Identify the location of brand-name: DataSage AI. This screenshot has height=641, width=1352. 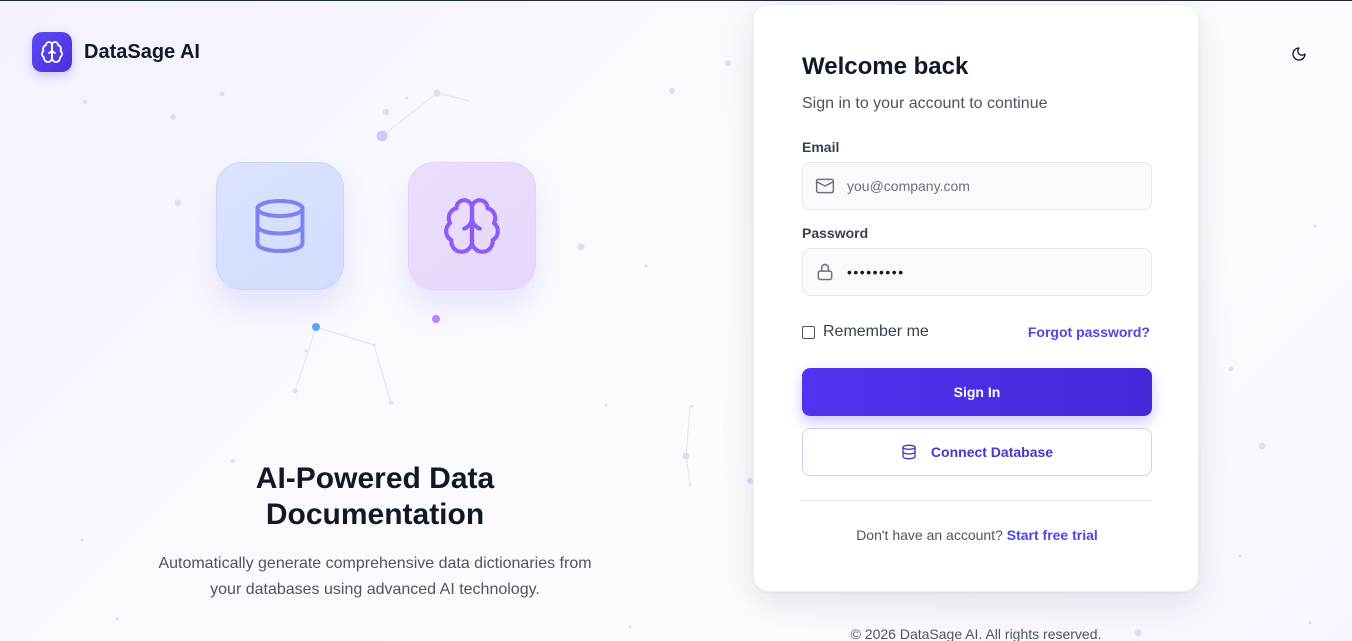
(142, 51).